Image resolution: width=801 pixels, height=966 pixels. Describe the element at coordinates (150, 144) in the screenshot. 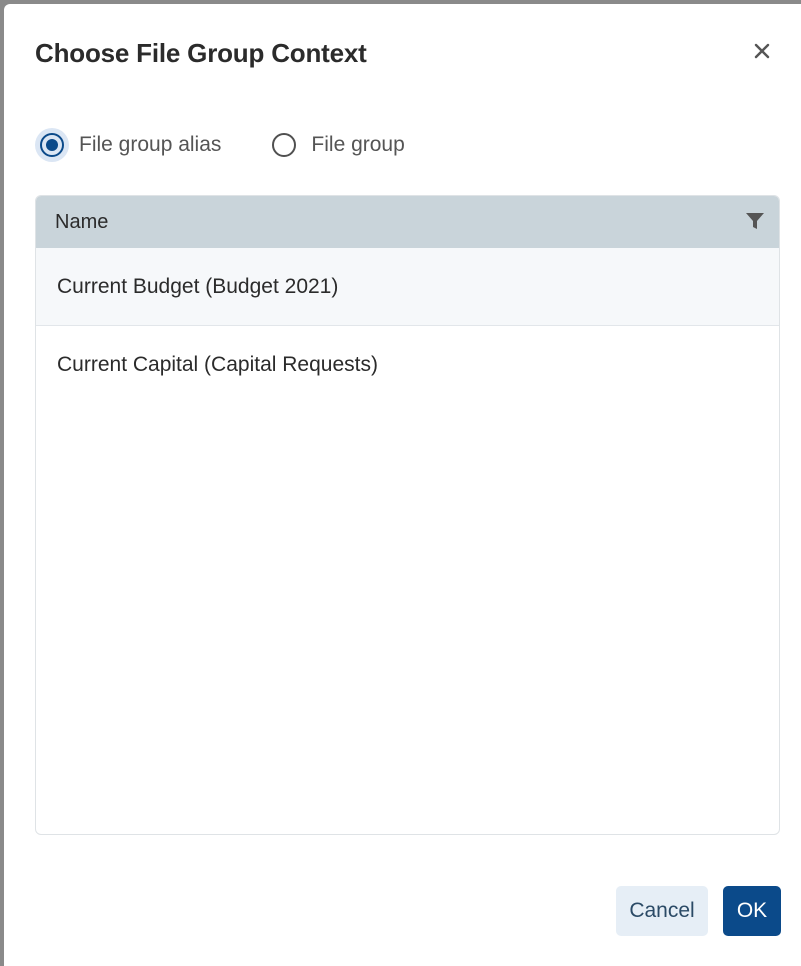

I see `radio-label: File group alias` at that location.